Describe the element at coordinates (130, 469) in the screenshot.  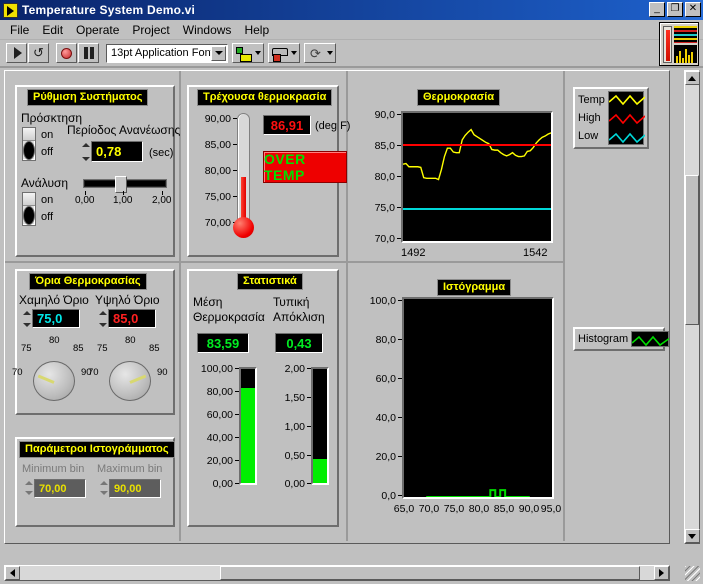
I see `max-bin-label: Maximum bin` at that location.